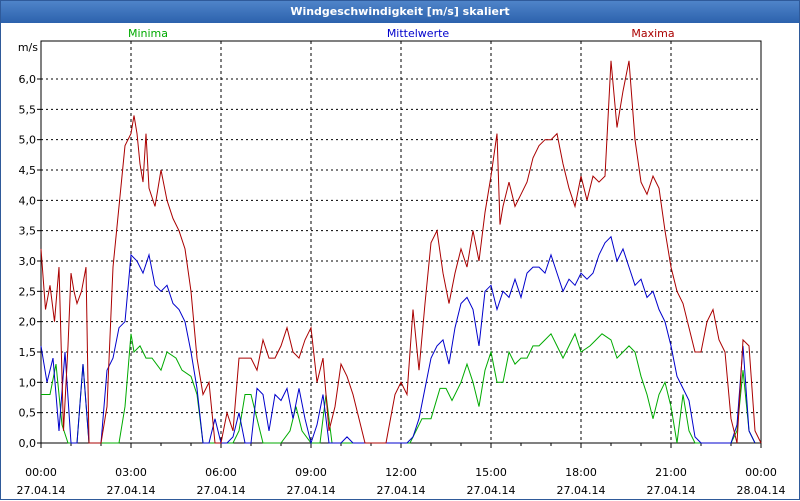  Describe the element at coordinates (761, 490) in the screenshot. I see `x-tick-date: 28.04.14` at that location.